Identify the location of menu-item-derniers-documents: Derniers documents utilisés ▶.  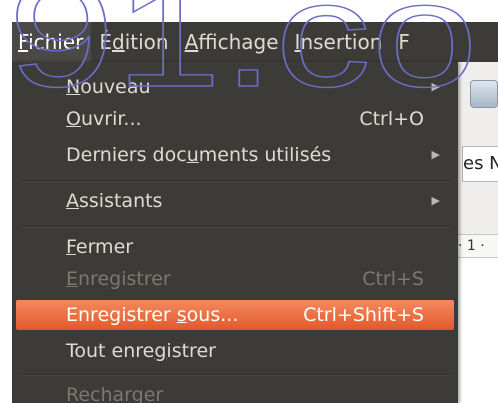
(235, 155).